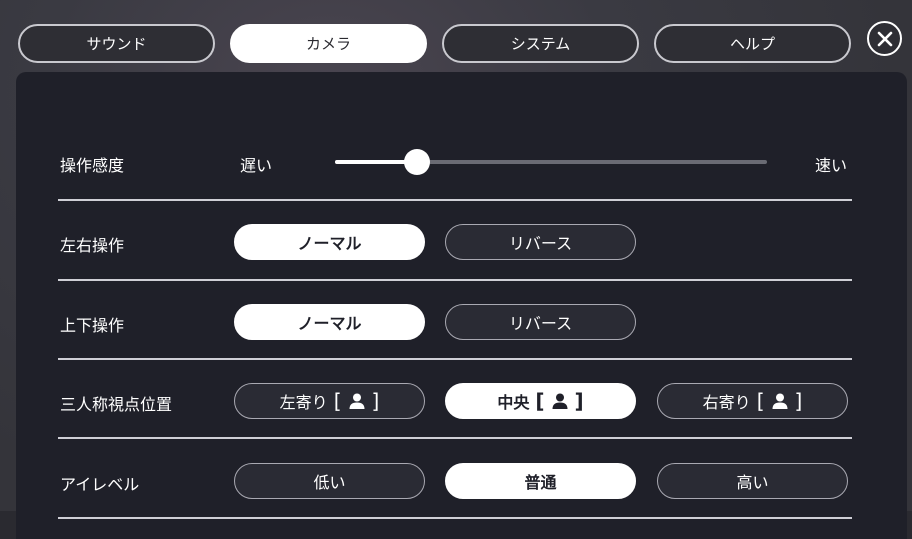 Image resolution: width=912 pixels, height=539 pixels. What do you see at coordinates (256, 165) in the screenshot?
I see `slider-min-label: 遅い` at bounding box center [256, 165].